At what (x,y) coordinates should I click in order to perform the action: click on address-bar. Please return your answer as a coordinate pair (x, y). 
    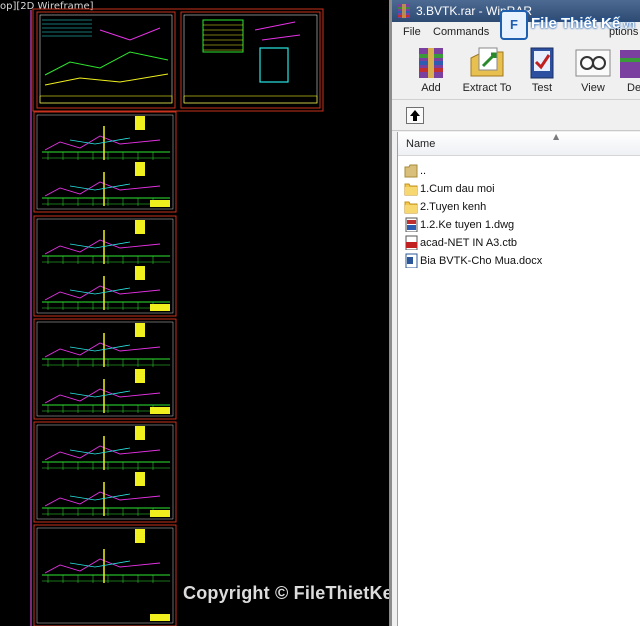
    Looking at the image, I should click on (516, 116).